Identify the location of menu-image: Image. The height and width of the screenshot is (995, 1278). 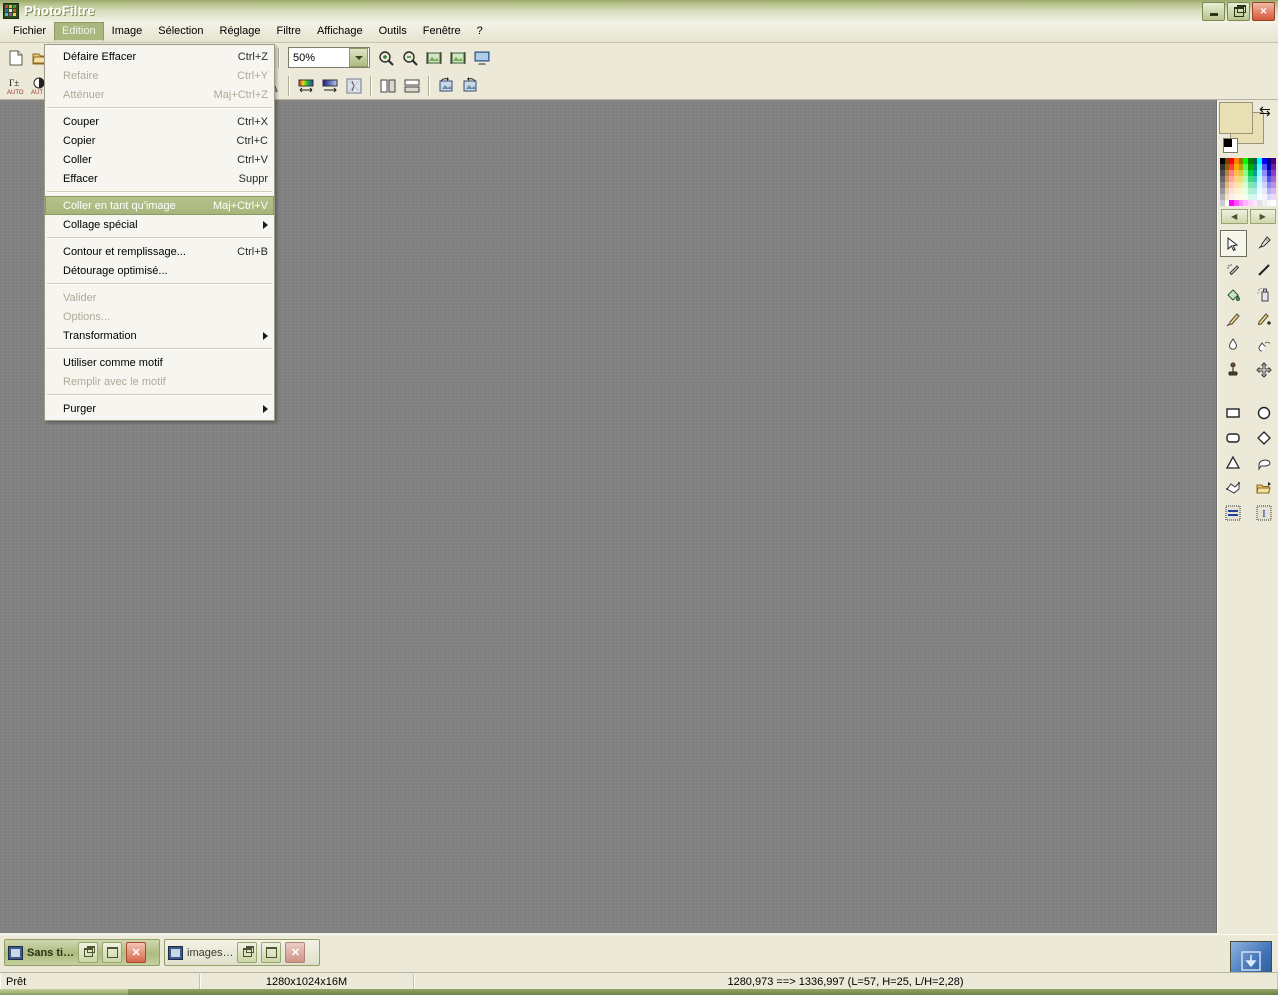
(127, 31).